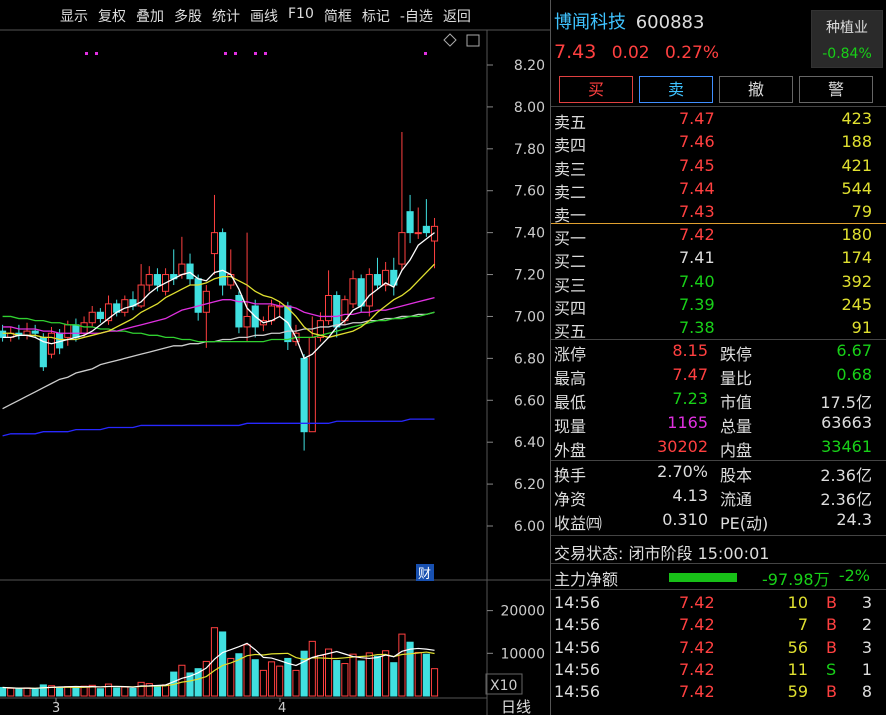  Describe the element at coordinates (529, 485) in the screenshot. I see `price-tick-label: 6.20` at that location.